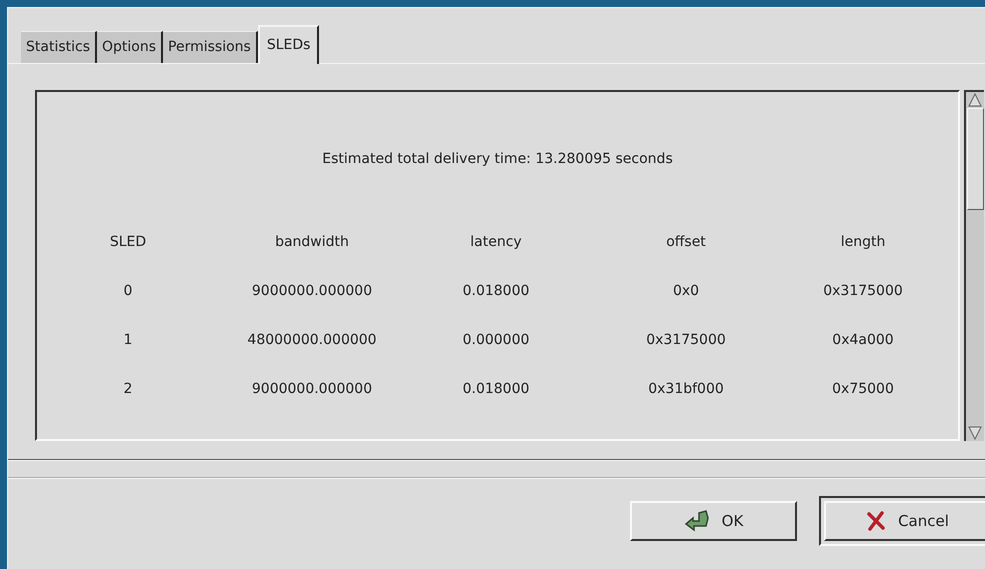 The height and width of the screenshot is (569, 985). Describe the element at coordinates (686, 389) in the screenshot. I see `table-cell-text: 0x31bf000` at that location.